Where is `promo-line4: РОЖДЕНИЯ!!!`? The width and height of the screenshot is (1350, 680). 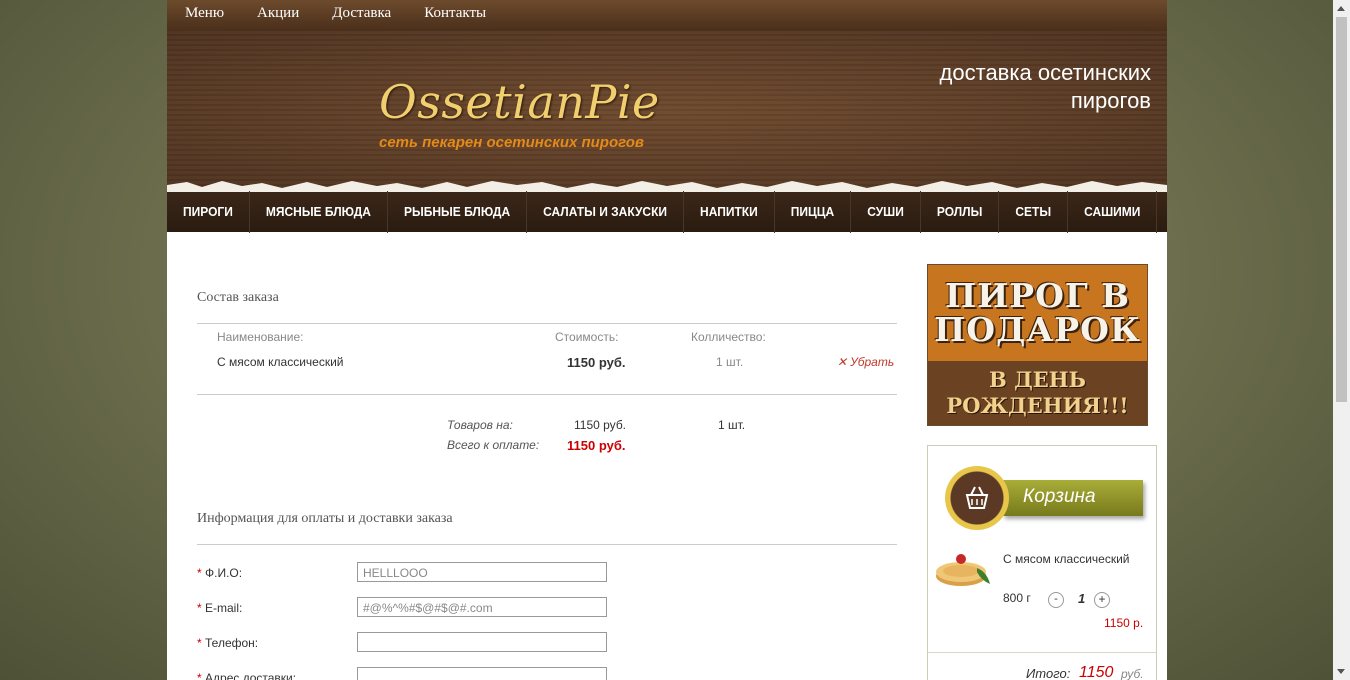
promo-line4: РОЖДЕНИЯ!!! is located at coordinates (1037, 405).